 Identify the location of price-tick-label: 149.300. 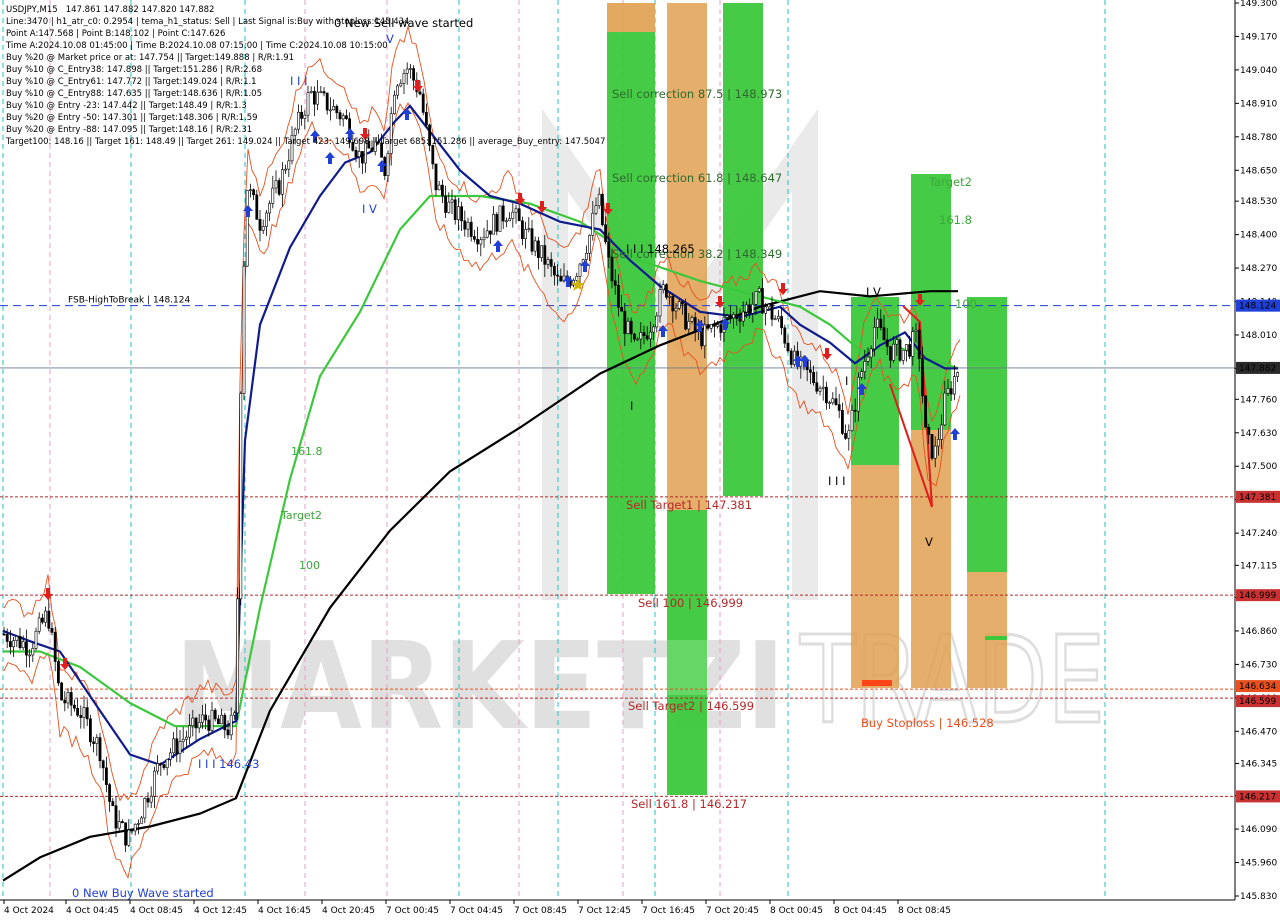
(1258, 4).